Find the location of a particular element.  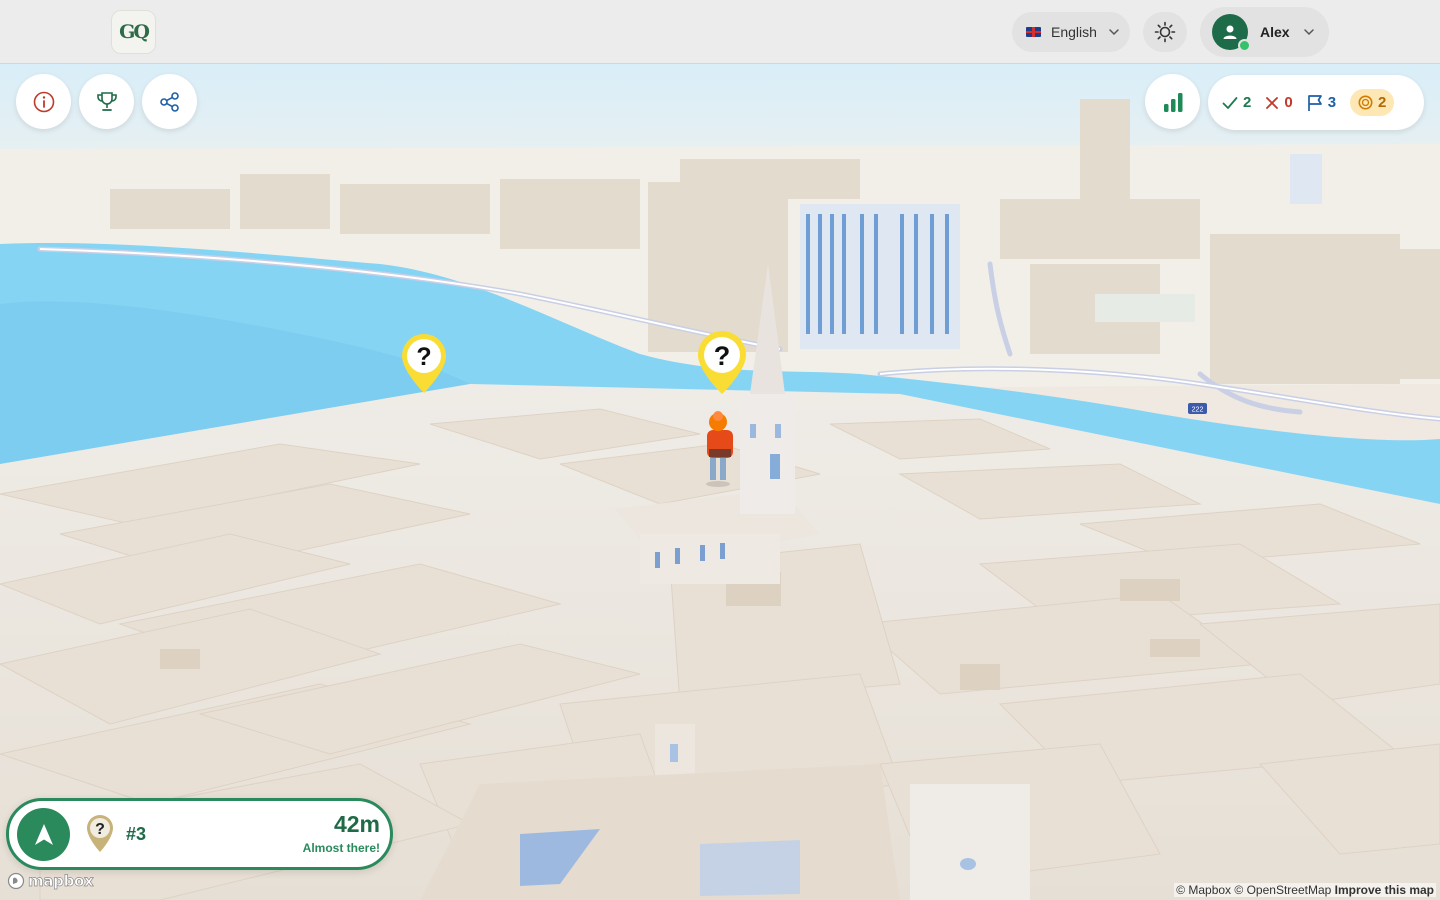

target-number: #3 is located at coordinates (136, 834).